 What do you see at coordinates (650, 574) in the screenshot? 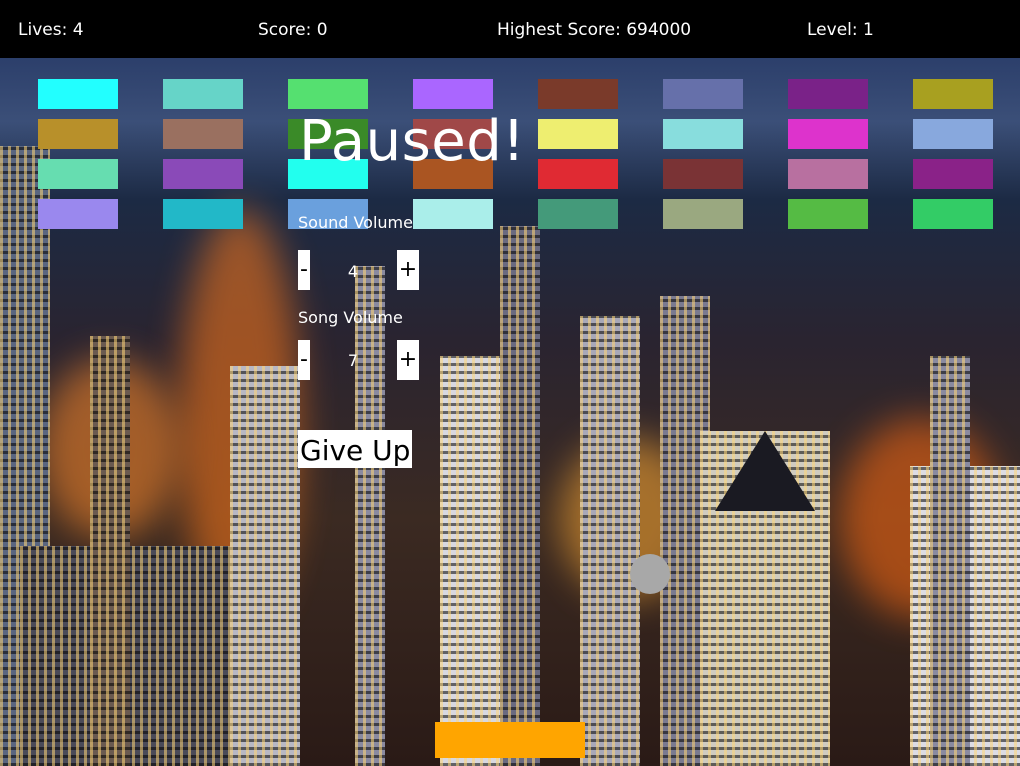
I see `ball` at bounding box center [650, 574].